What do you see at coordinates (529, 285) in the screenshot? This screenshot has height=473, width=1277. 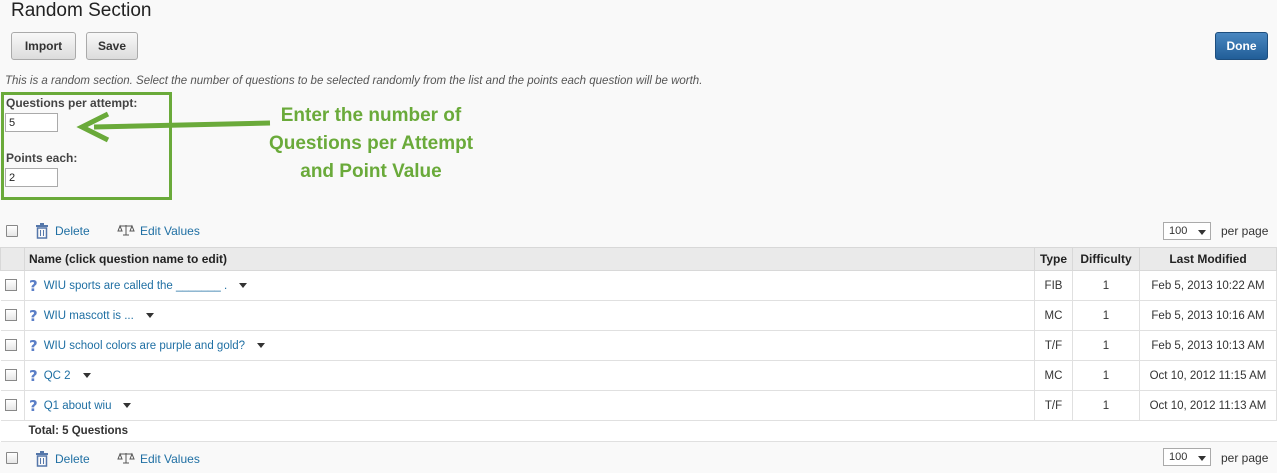 I see `question-cell: ? WIU sports are called the _______ .` at bounding box center [529, 285].